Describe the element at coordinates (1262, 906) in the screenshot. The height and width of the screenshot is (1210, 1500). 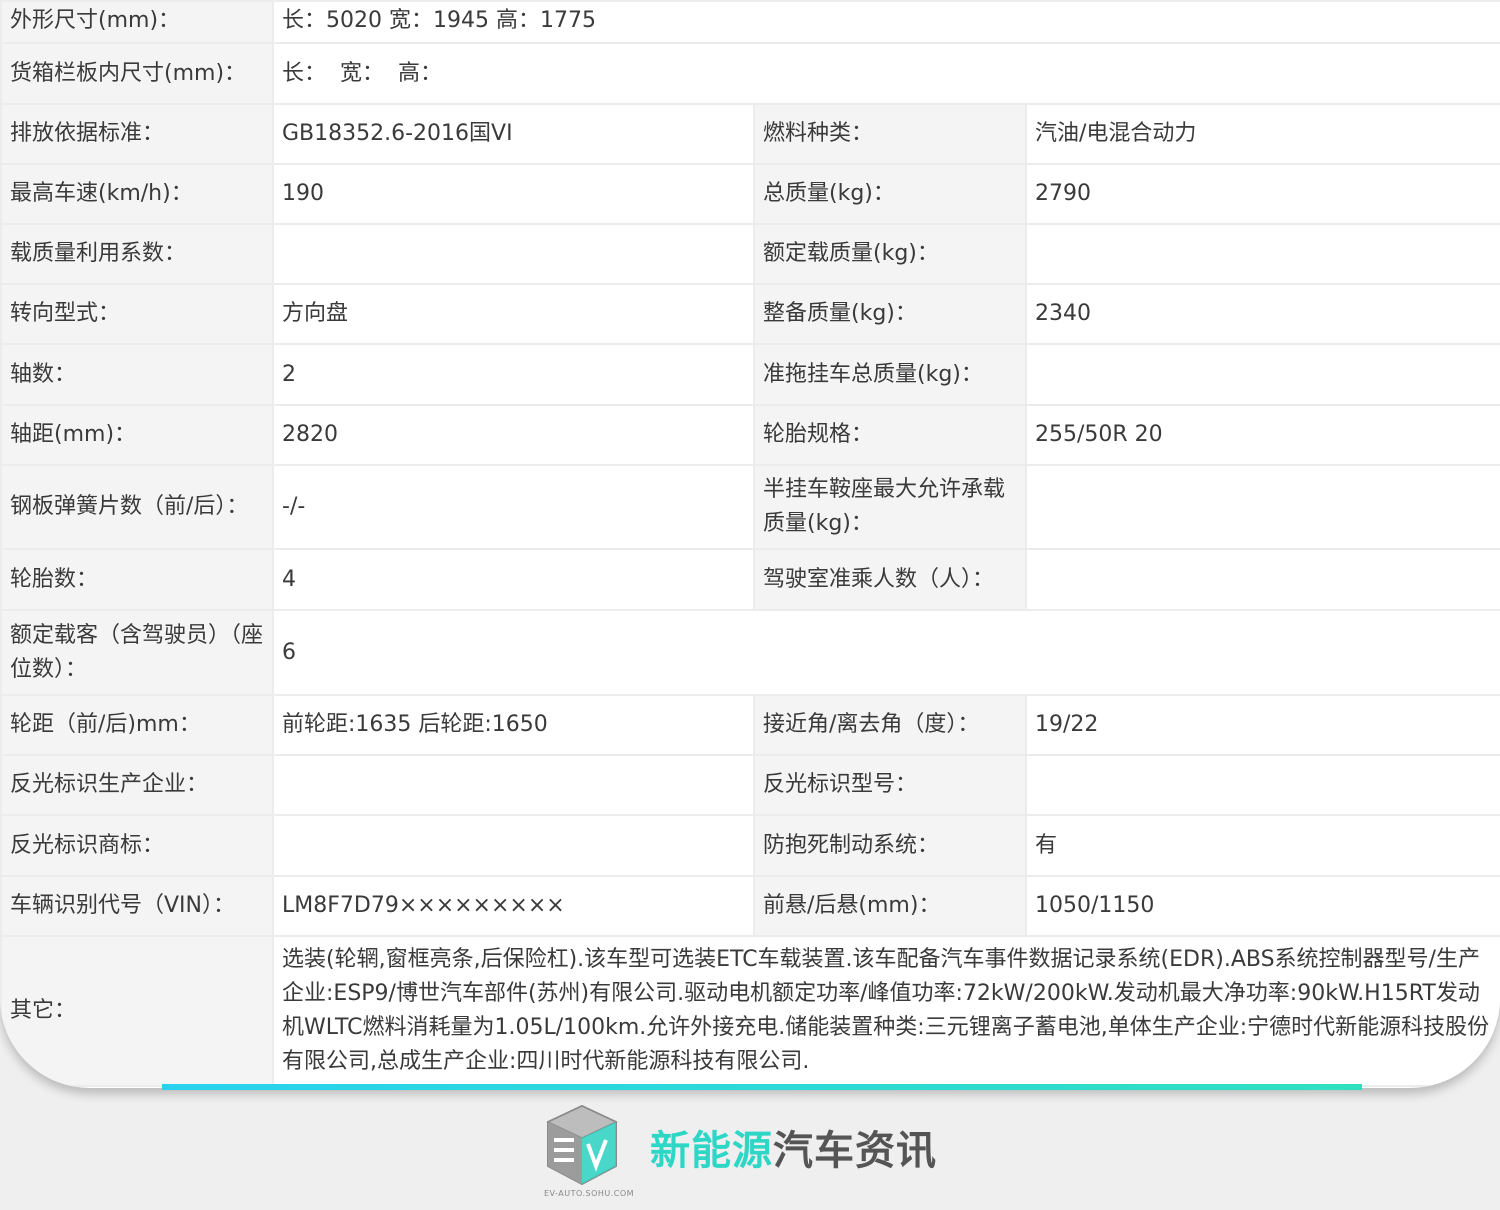
I see `overhang-value: 1050/1150` at that location.